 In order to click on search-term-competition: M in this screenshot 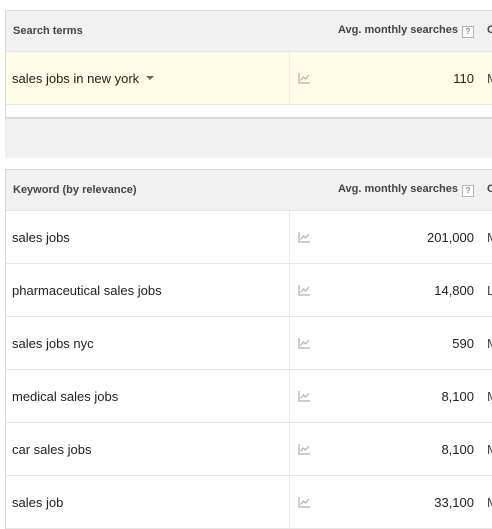, I will do `click(489, 78)`.